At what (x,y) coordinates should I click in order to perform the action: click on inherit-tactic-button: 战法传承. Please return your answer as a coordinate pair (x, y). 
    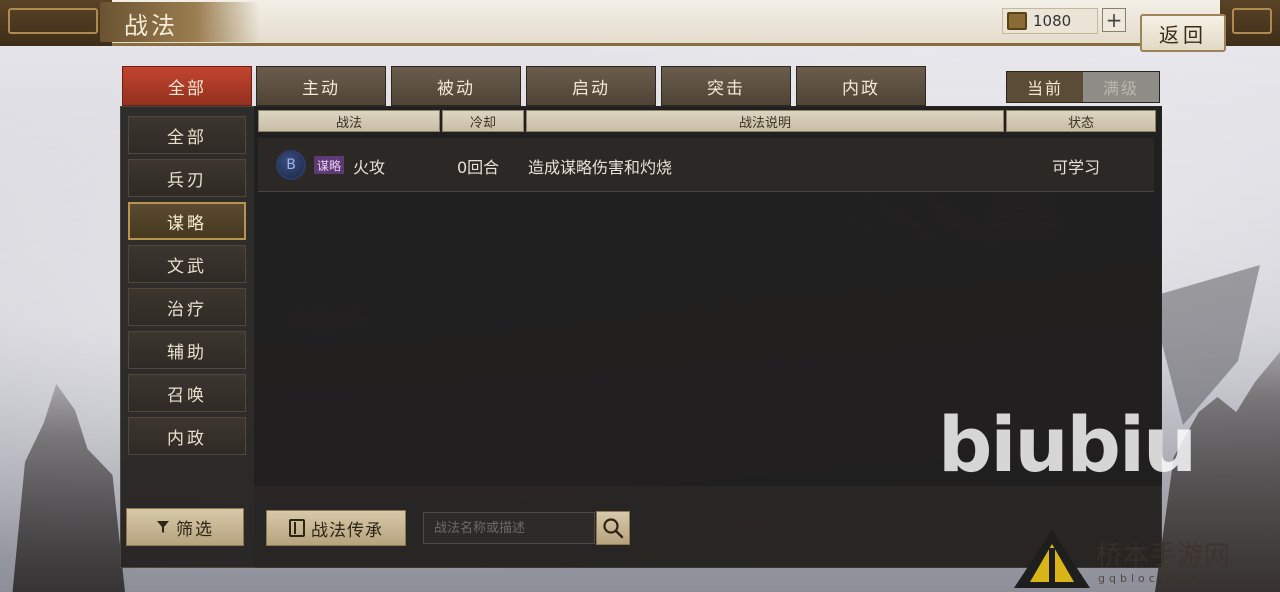
    Looking at the image, I should click on (336, 528).